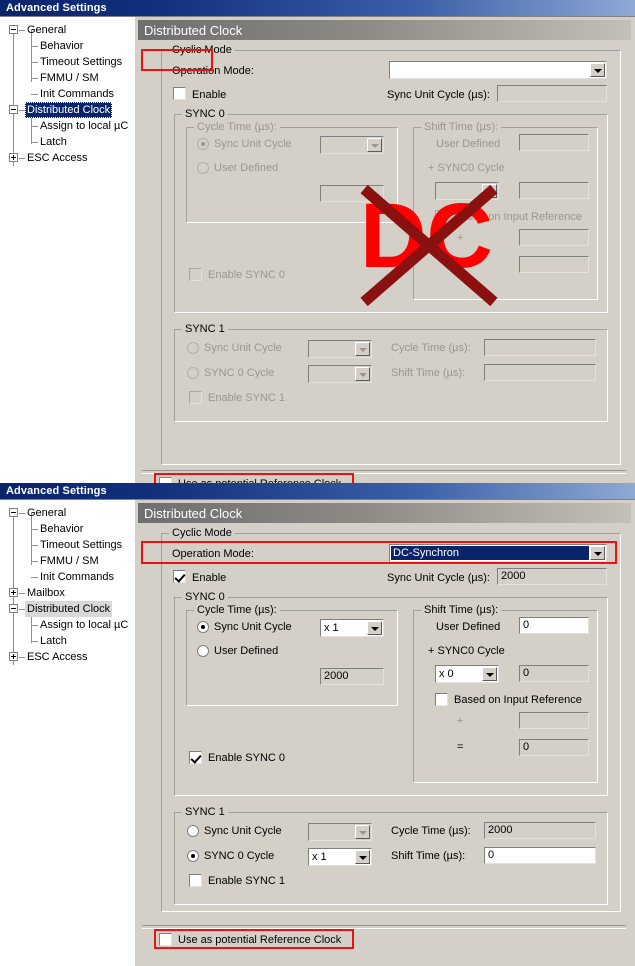 The height and width of the screenshot is (966, 635). Describe the element at coordinates (384, 927) in the screenshot. I see `divider` at that location.